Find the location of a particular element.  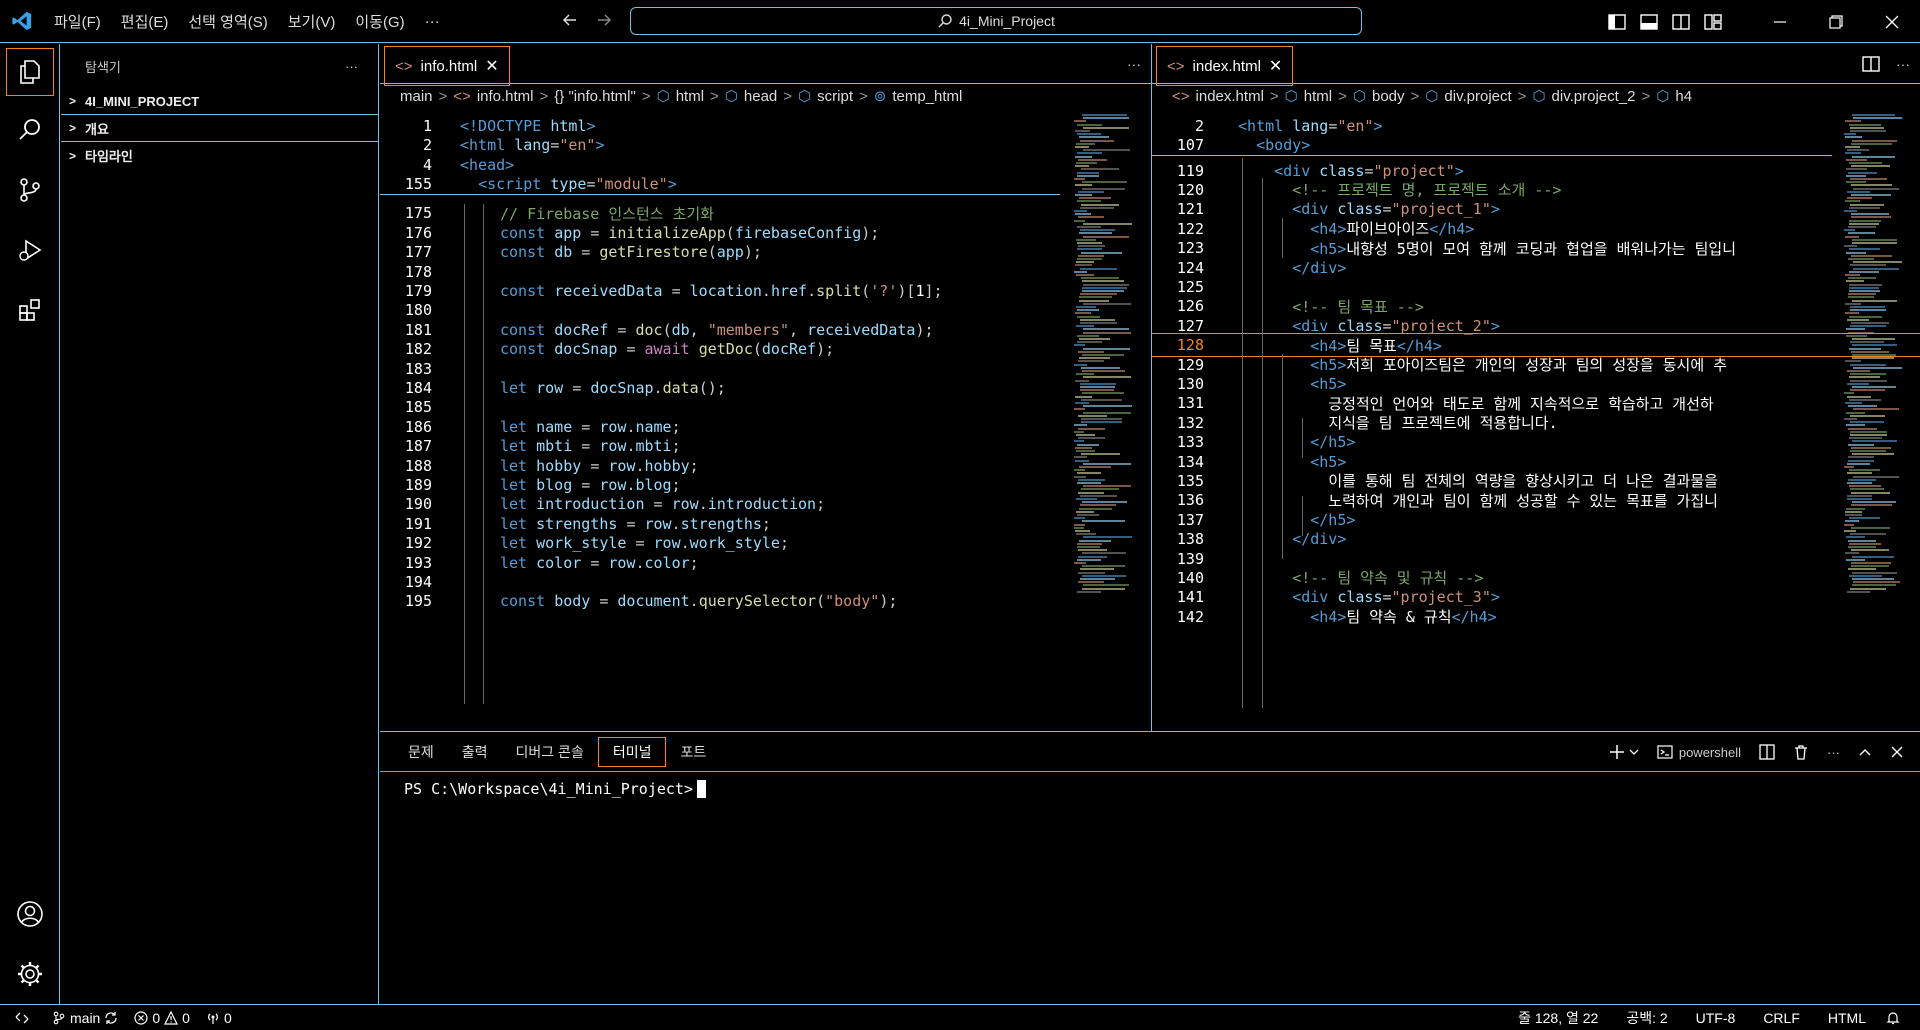

sticky-scroll-line: 155 <script type="module"> is located at coordinates (765, 184).